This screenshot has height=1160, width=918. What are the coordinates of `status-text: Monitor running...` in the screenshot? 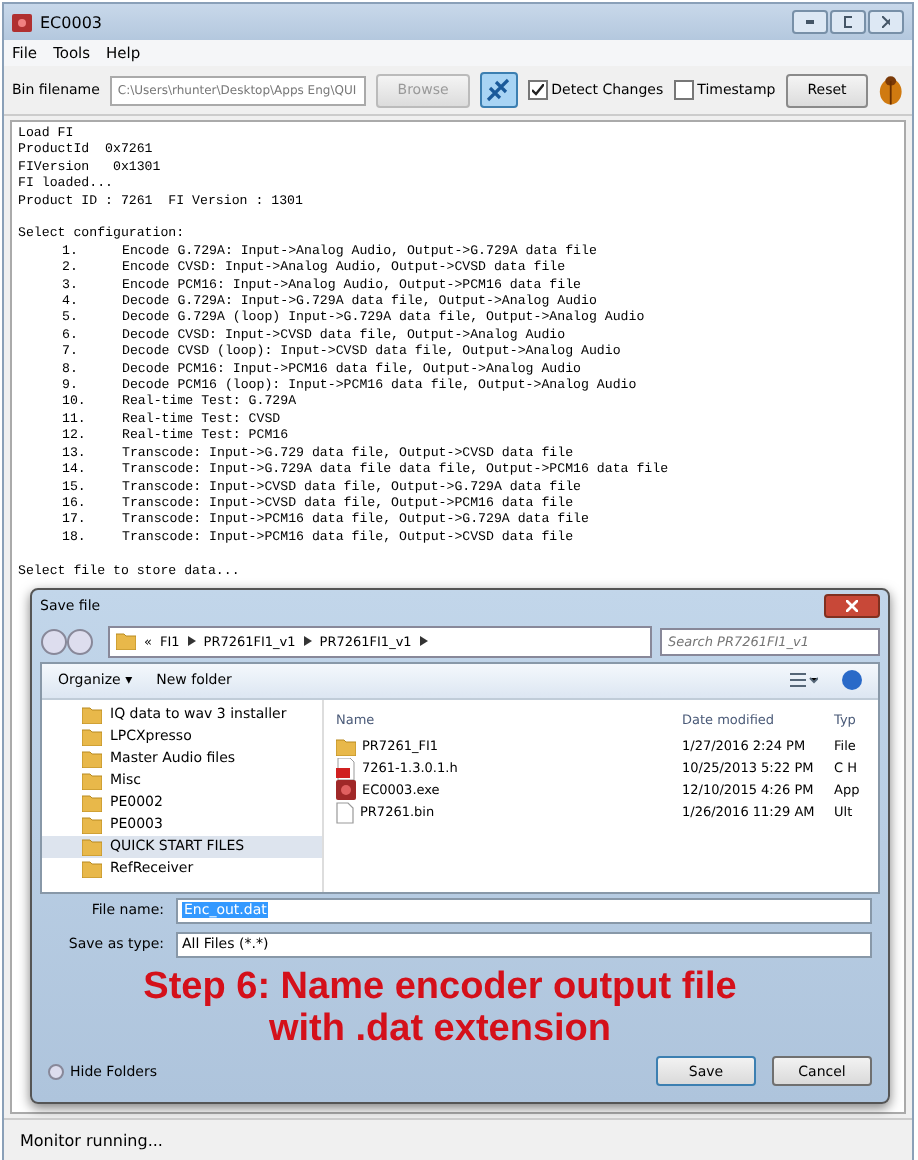 It's located at (91, 1140).